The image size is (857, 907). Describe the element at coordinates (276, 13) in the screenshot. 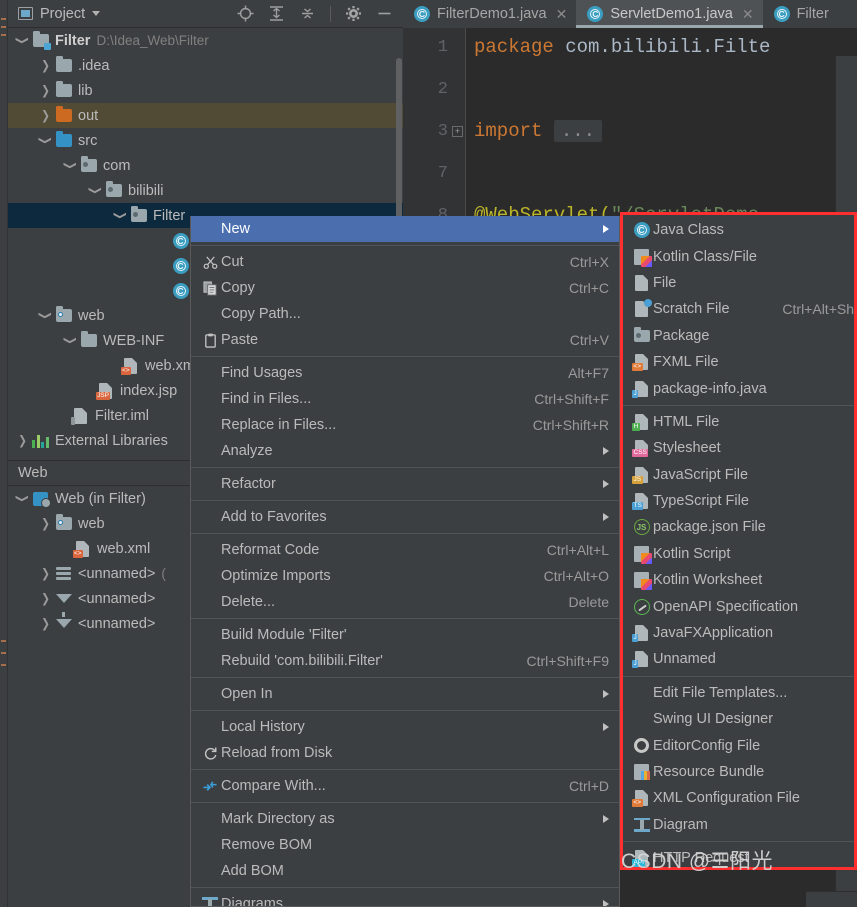

I see `expand-all-icon` at that location.